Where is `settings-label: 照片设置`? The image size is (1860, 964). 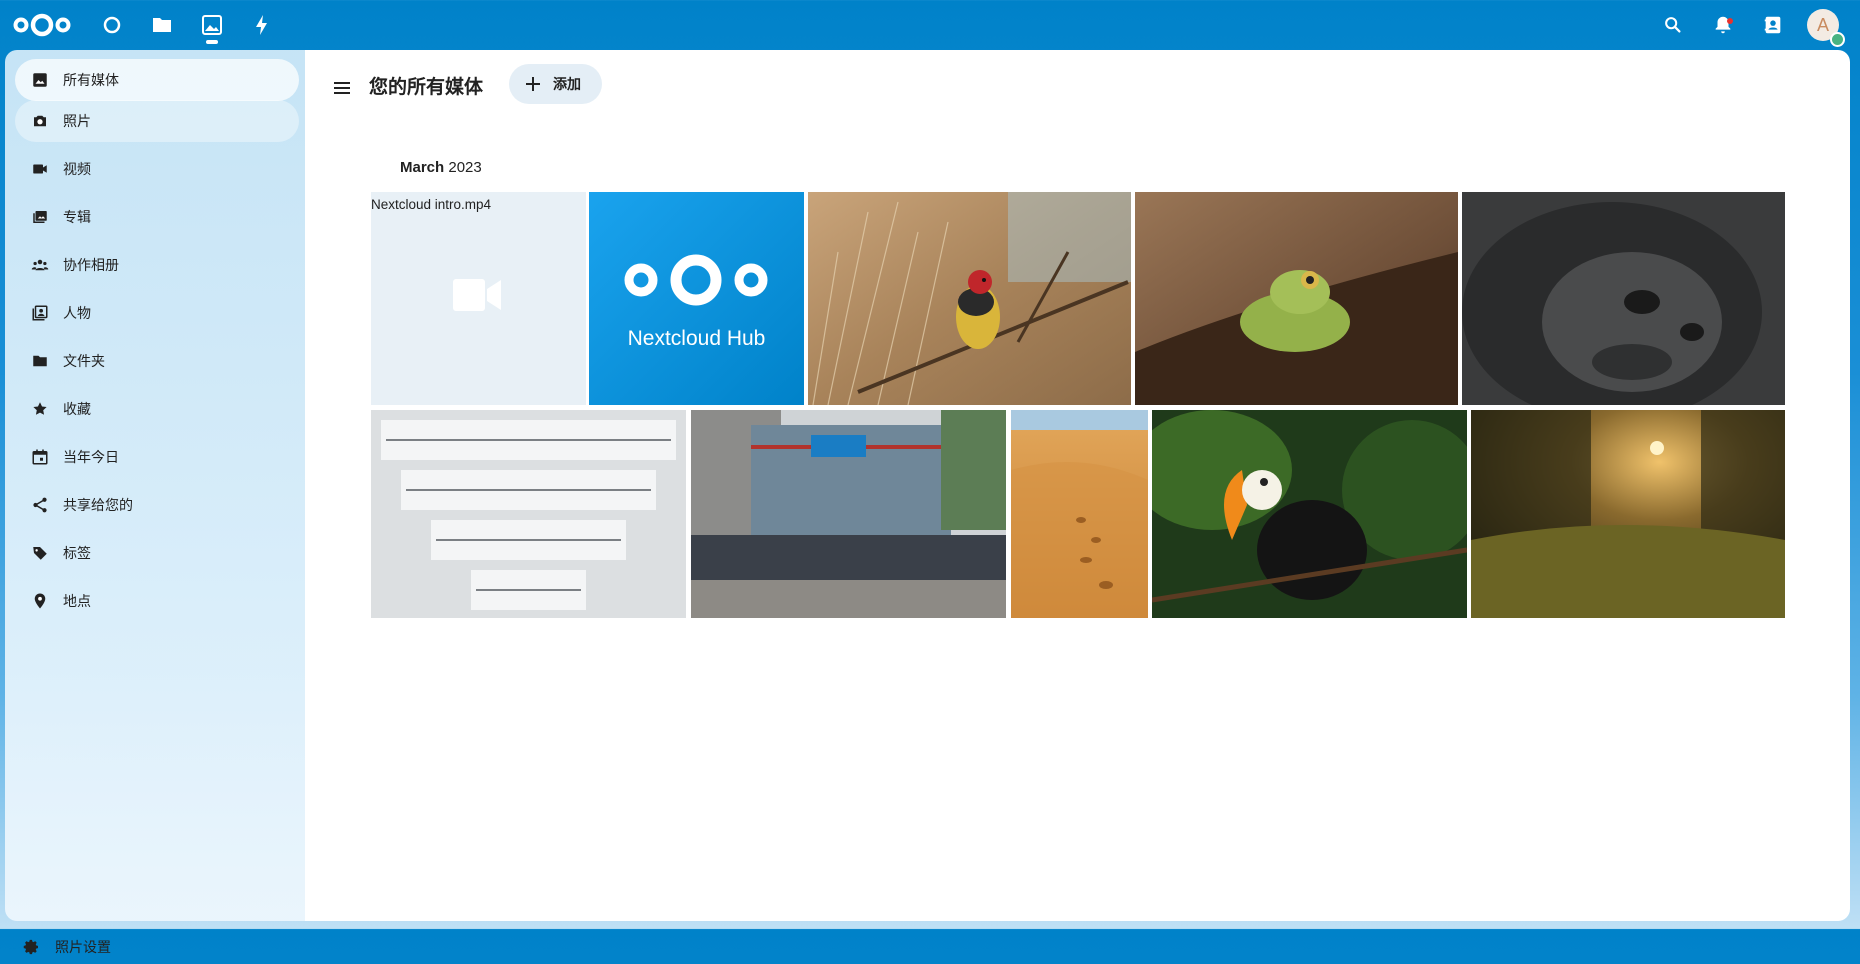
settings-label: 照片设置 is located at coordinates (83, 948).